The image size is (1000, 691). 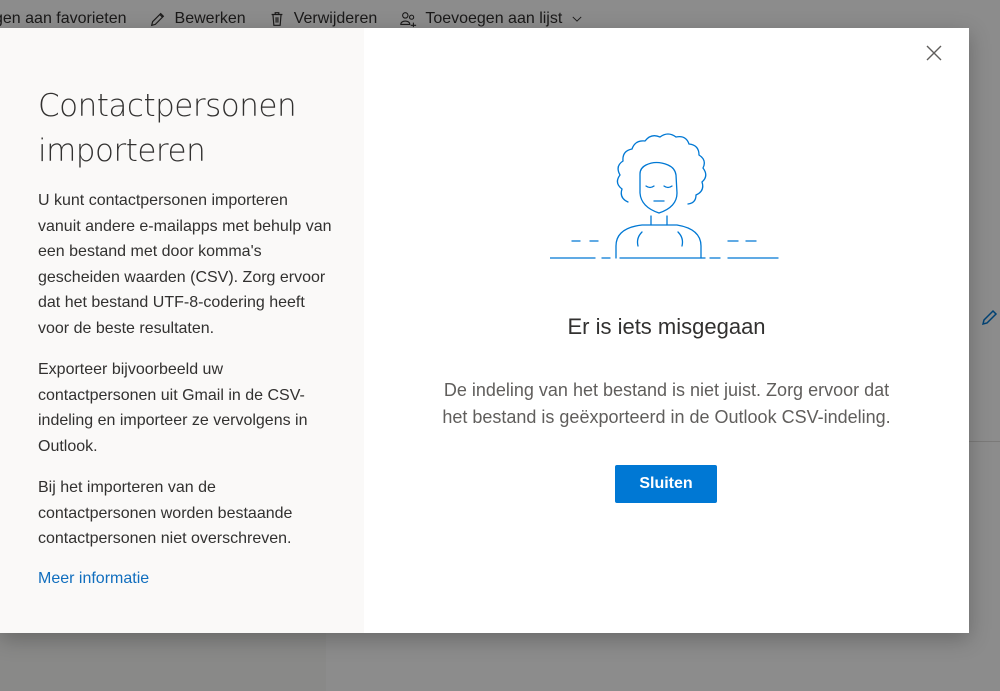 What do you see at coordinates (666, 484) in the screenshot?
I see `close-button: Sluiten` at bounding box center [666, 484].